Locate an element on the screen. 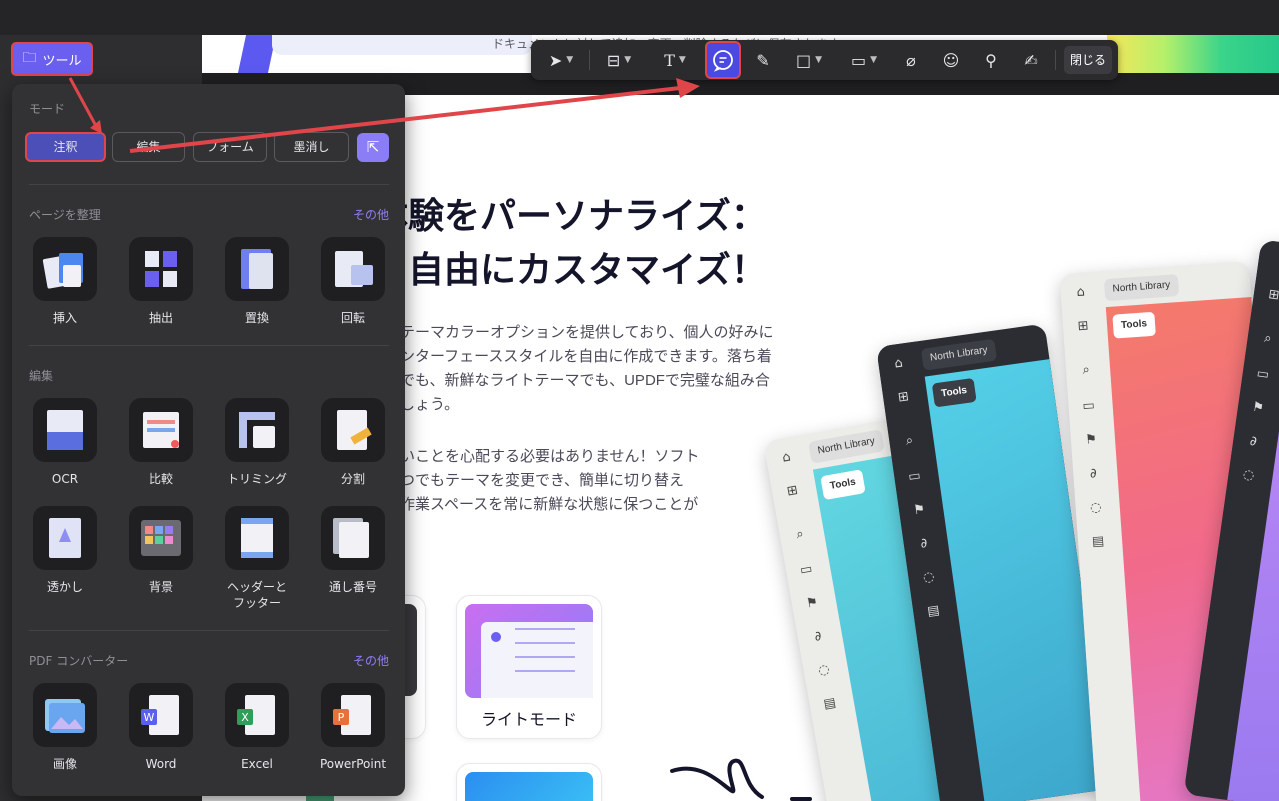 Image resolution: width=1279 pixels, height=801 pixels. gradient-window-tab: North Library is located at coordinates (1141, 288).